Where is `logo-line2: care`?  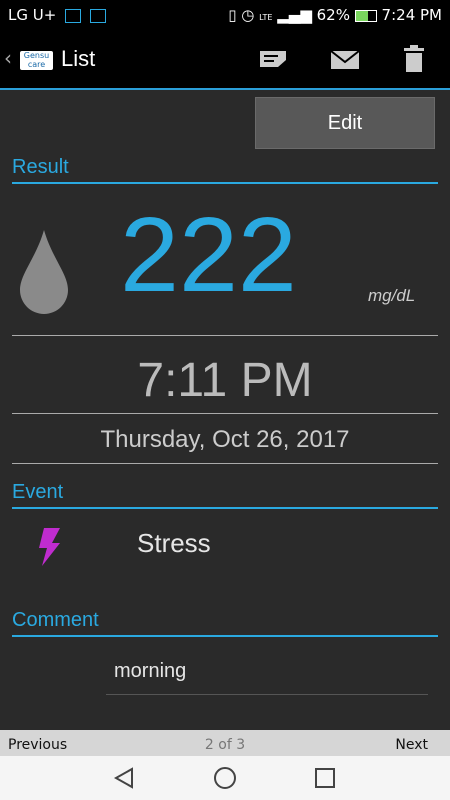 logo-line2: care is located at coordinates (36, 64).